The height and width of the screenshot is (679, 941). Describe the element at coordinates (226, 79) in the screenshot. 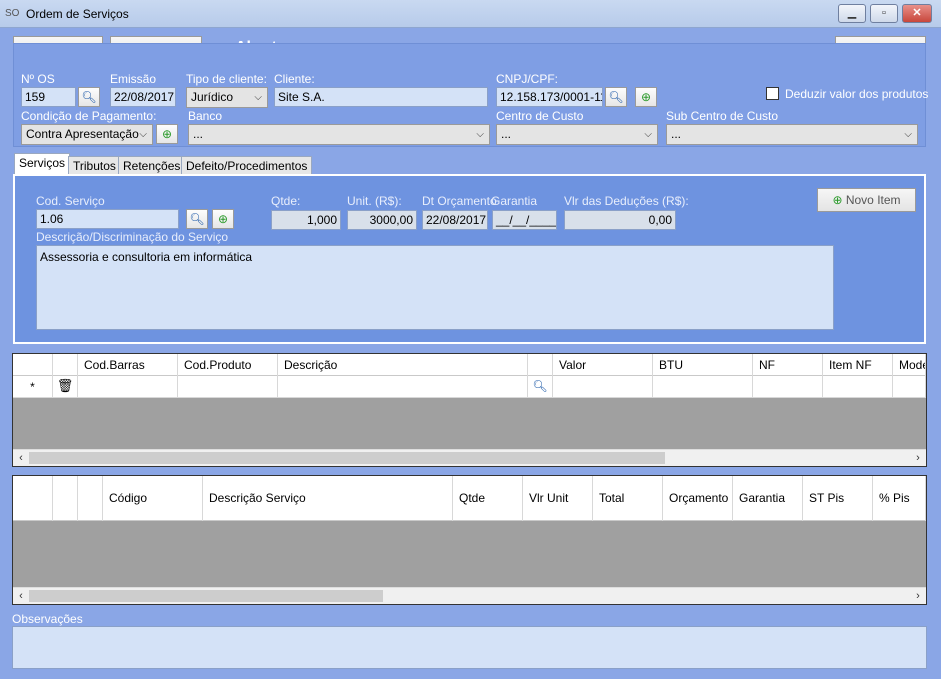

I see `tipo-cliente-label: Tipo de cliente:` at that location.